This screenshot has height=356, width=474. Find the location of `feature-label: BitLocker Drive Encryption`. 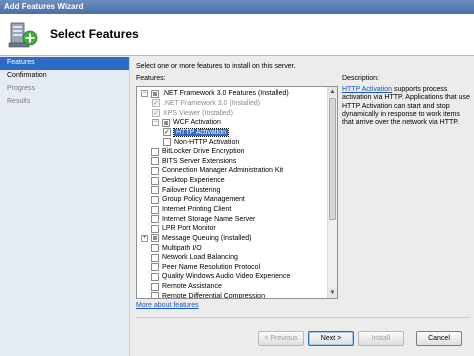

feature-label: BitLocker Drive Encryption is located at coordinates (203, 152).